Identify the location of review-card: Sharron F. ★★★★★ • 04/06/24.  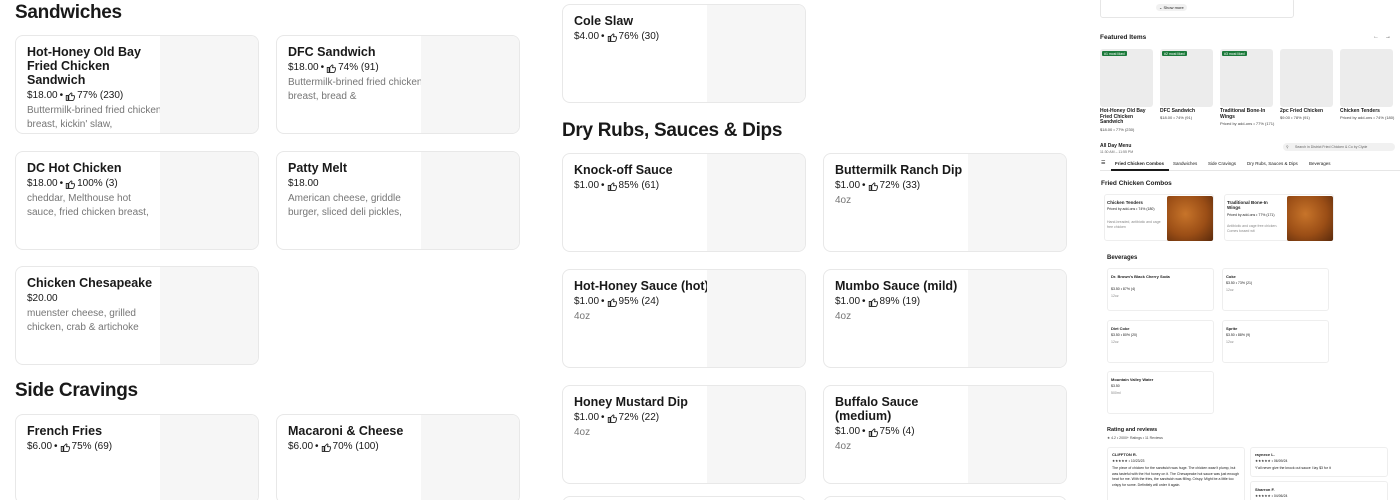
(1319, 490).